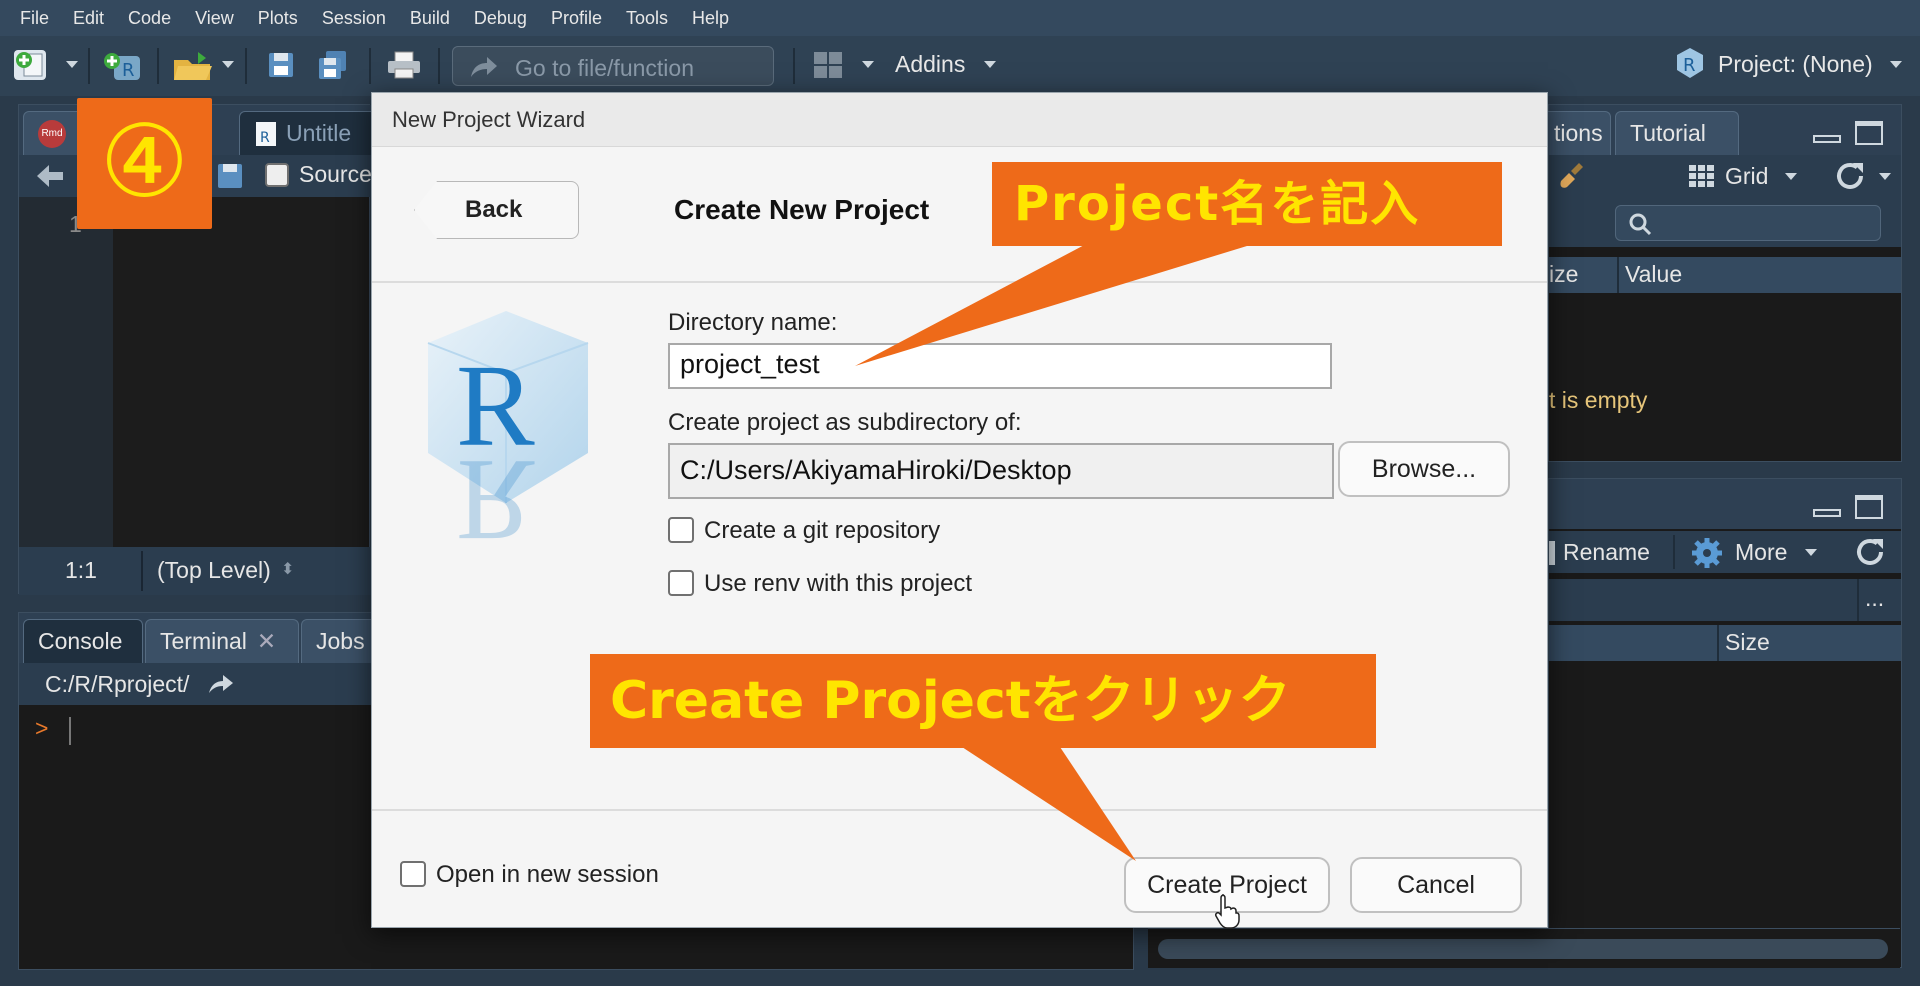  I want to click on dialog-titlebar: New Project Wizard, so click(959, 120).